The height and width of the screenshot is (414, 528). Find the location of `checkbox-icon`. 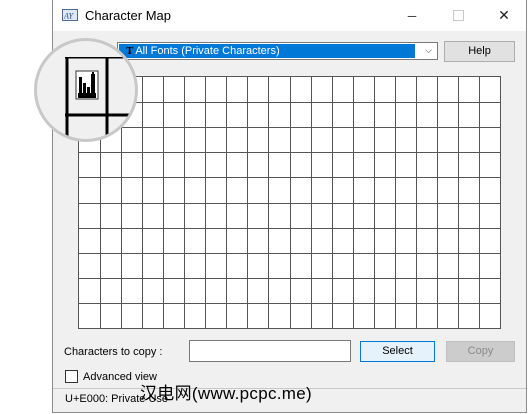

checkbox-icon is located at coordinates (71, 376).